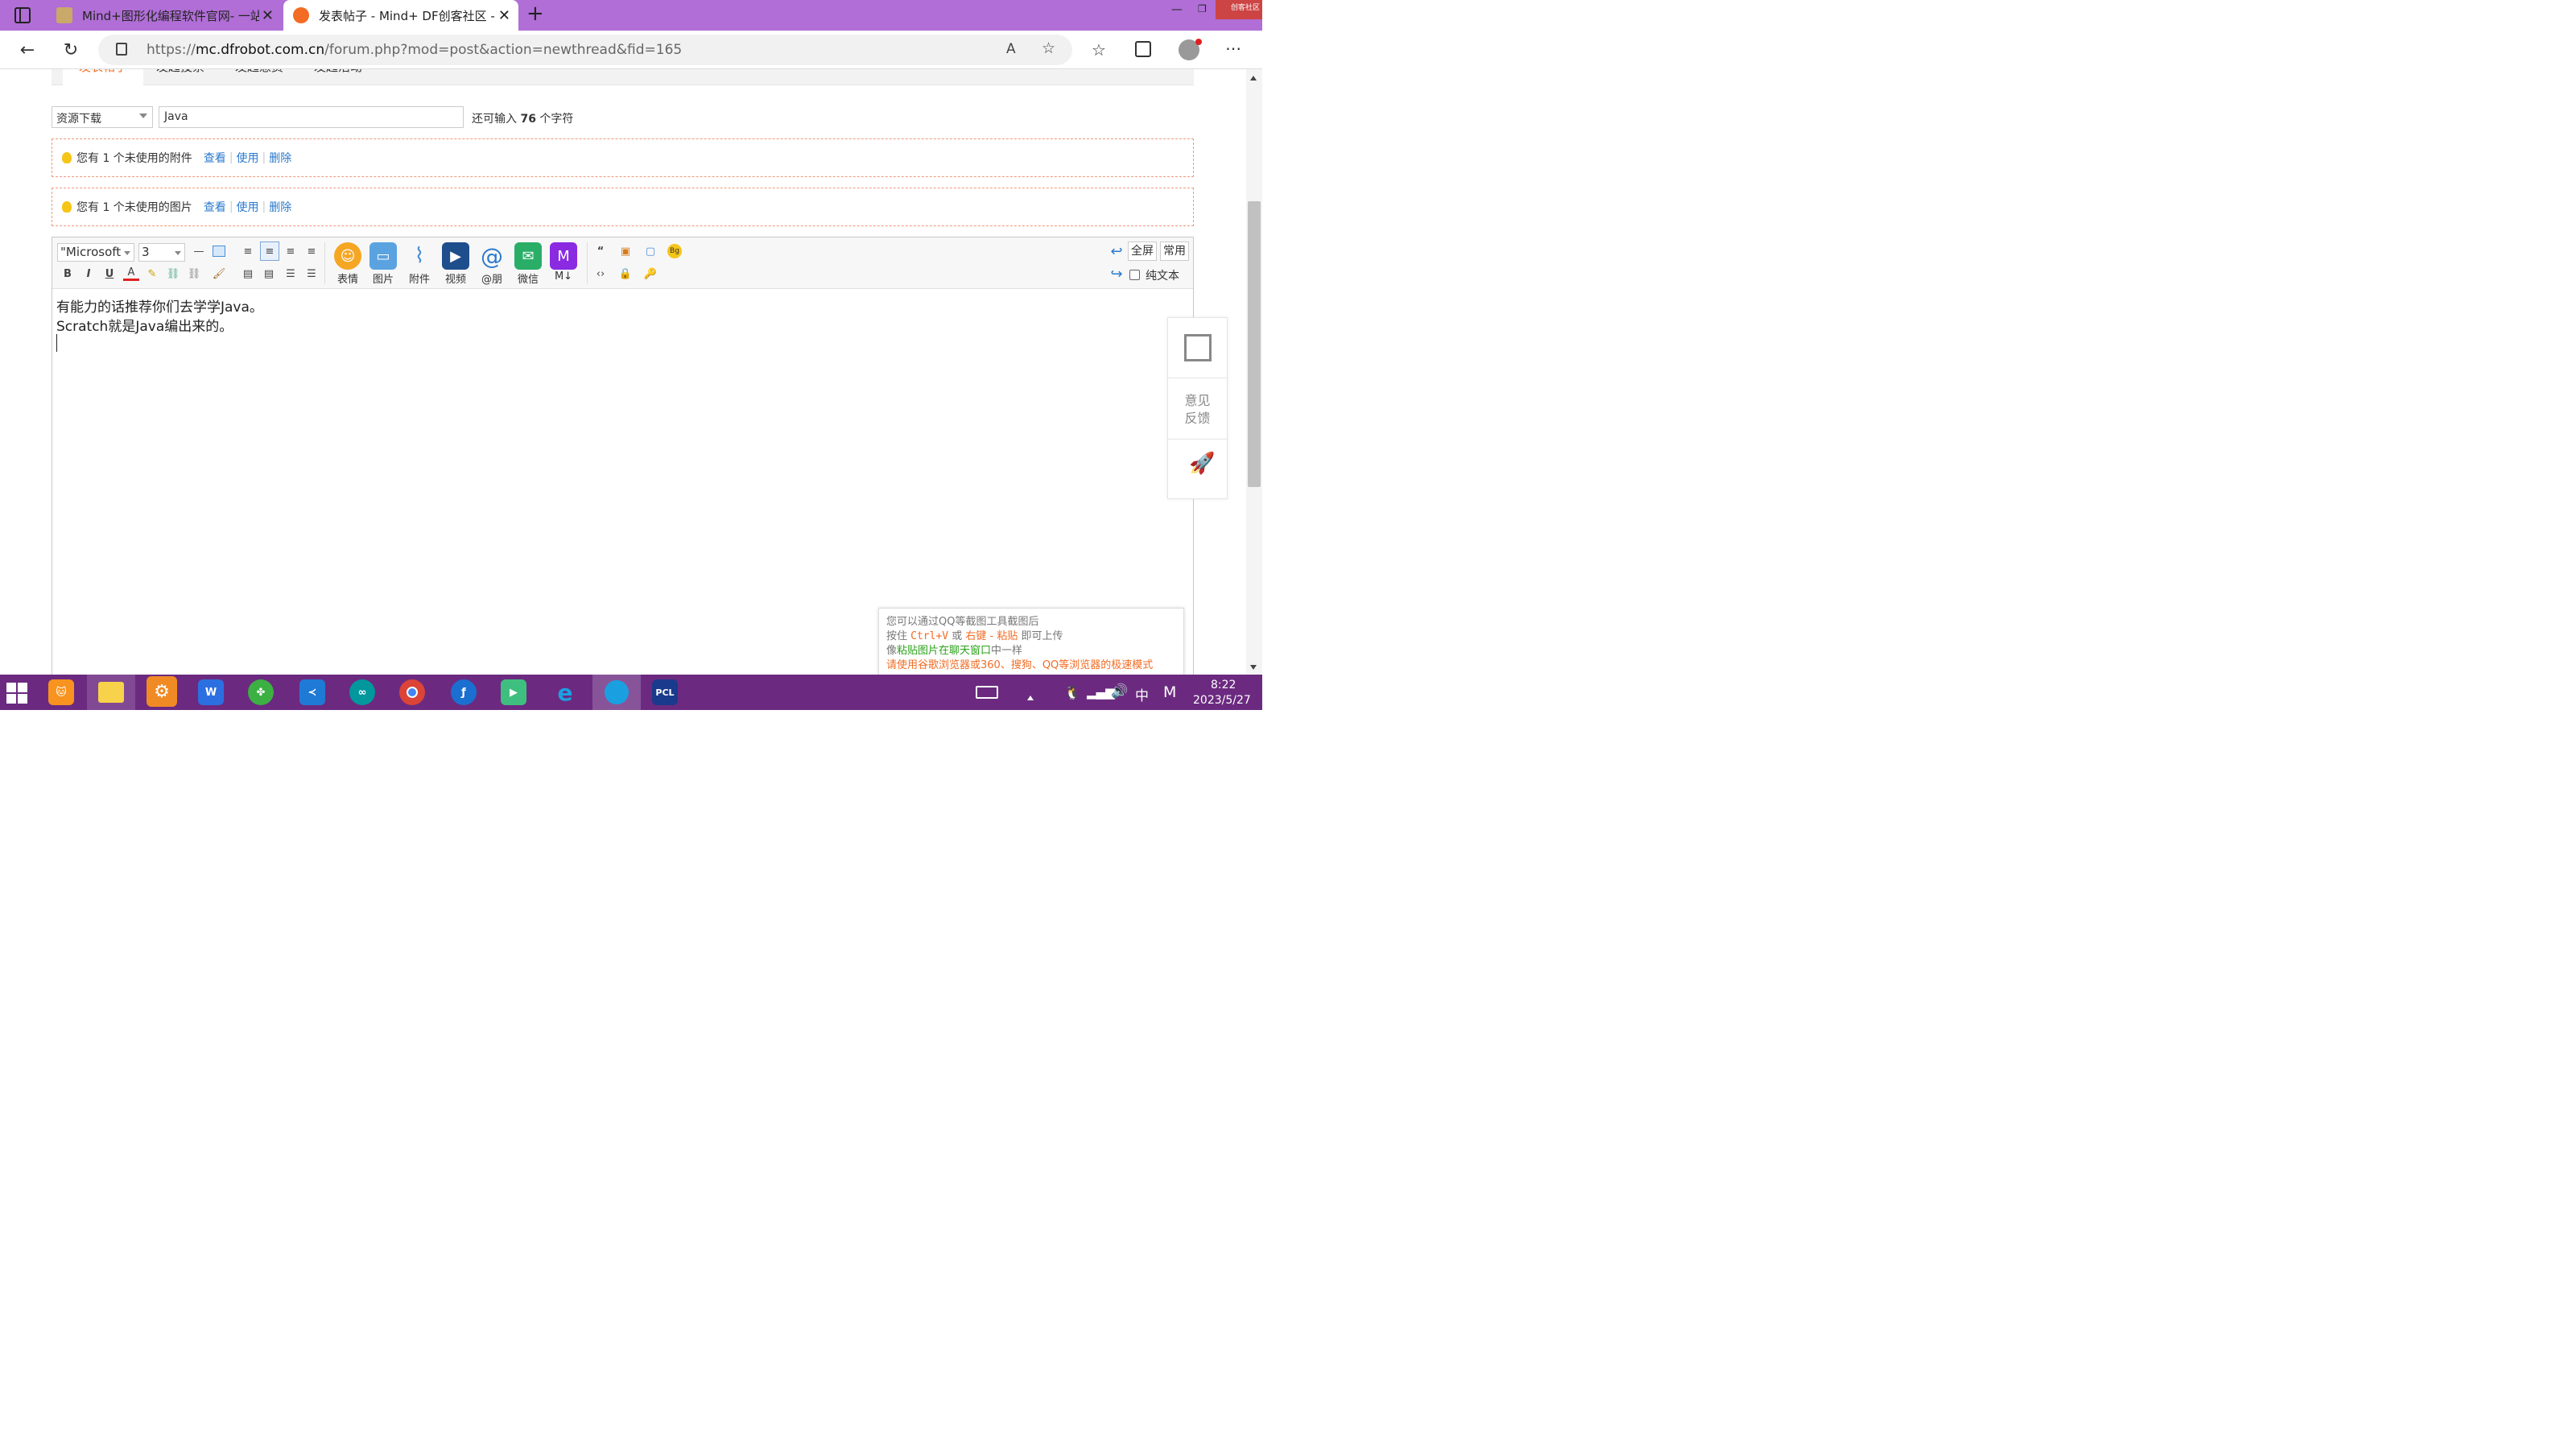 This screenshot has height=1449, width=2576. I want to click on fullscreen-button: 全屏, so click(1142, 252).